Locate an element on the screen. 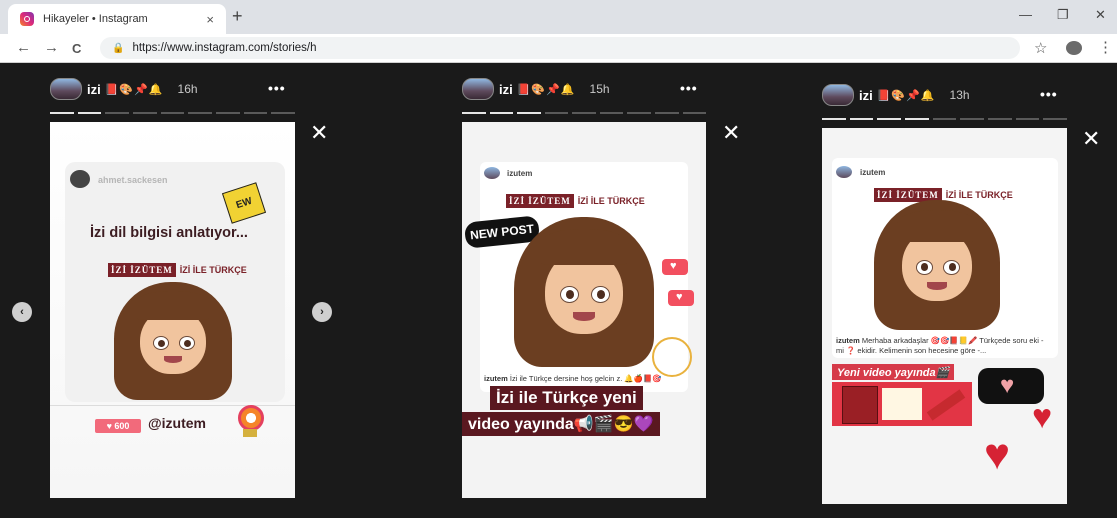 The height and width of the screenshot is (518, 1117). story-3-avatar is located at coordinates (838, 95).